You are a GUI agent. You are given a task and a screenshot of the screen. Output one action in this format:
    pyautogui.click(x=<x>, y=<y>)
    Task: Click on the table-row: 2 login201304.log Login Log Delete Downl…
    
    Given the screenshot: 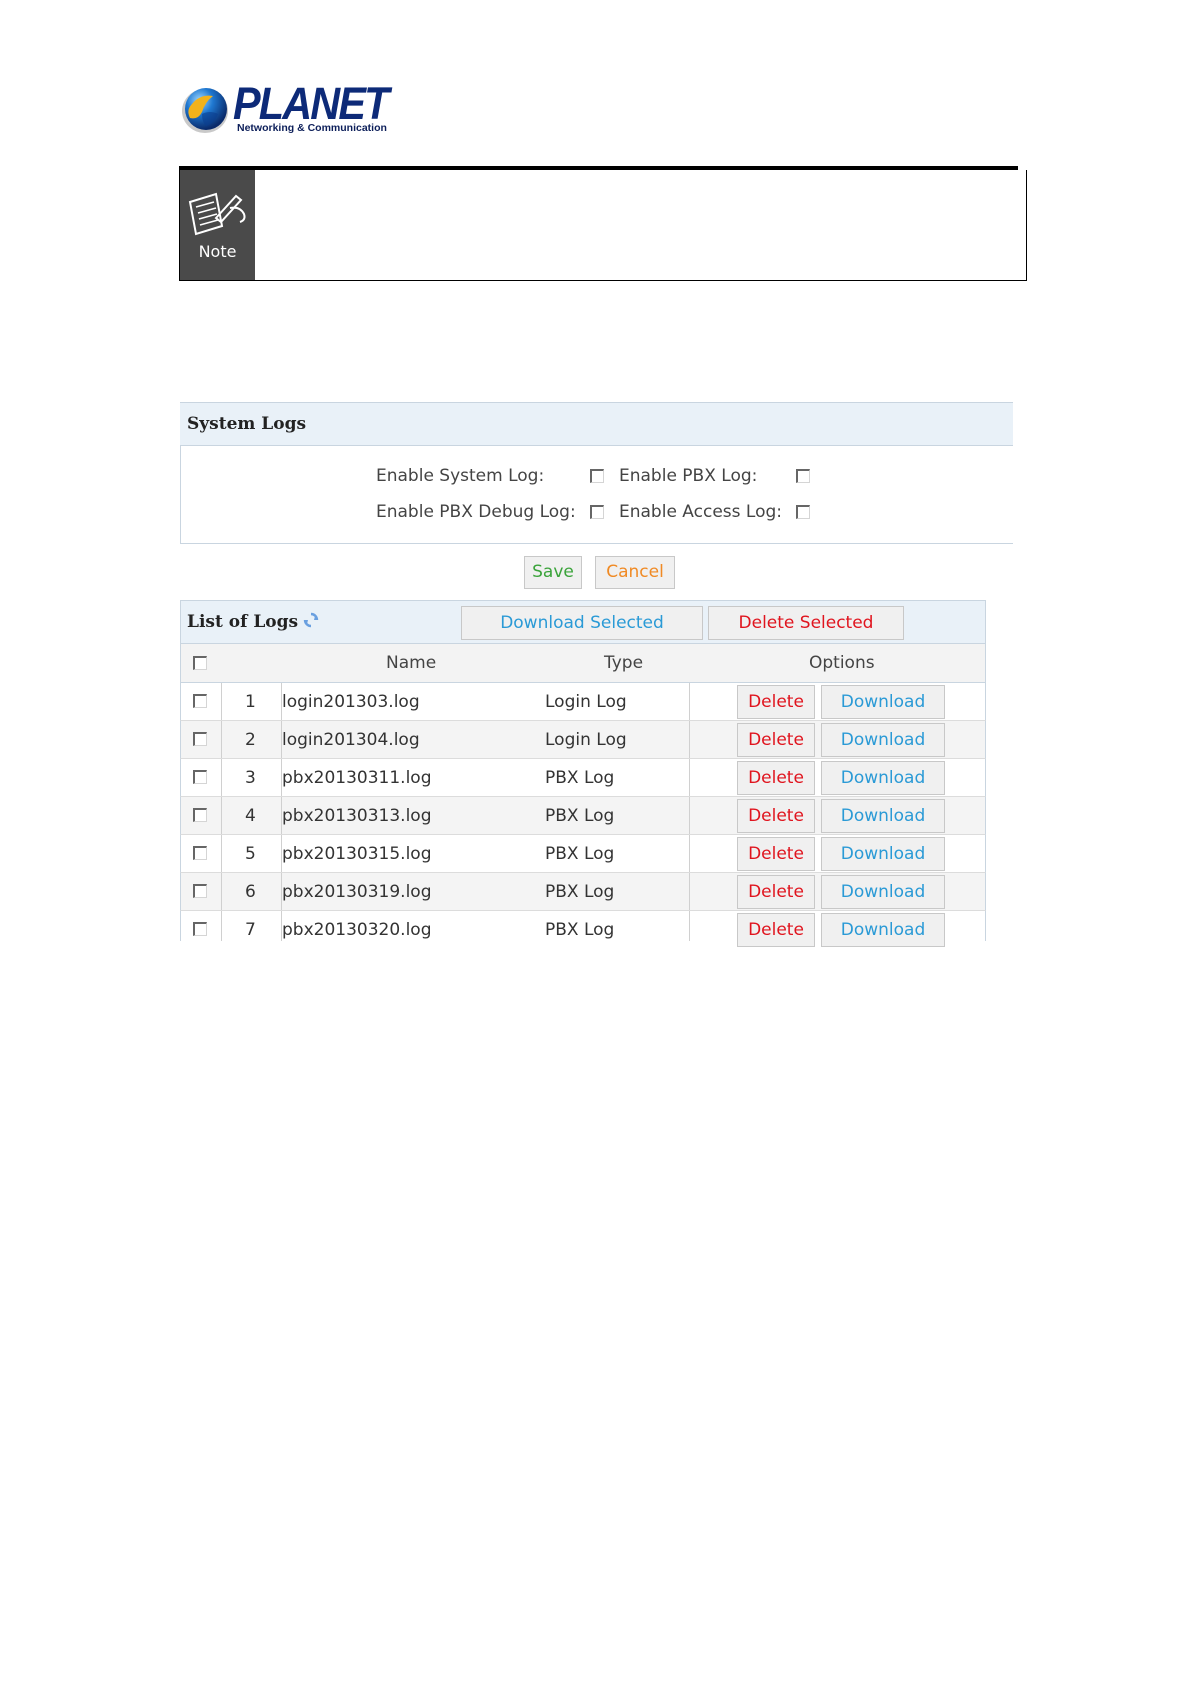 What is the action you would take?
    pyautogui.click(x=583, y=740)
    